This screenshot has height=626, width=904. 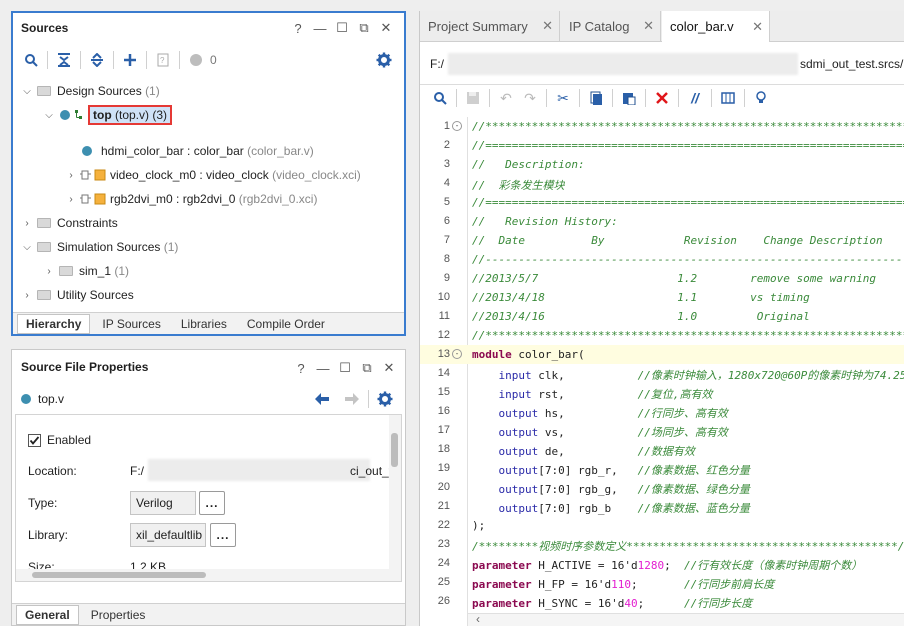 What do you see at coordinates (611, 26) in the screenshot?
I see `tab-ip-catalog: IP Catalog ✕` at bounding box center [611, 26].